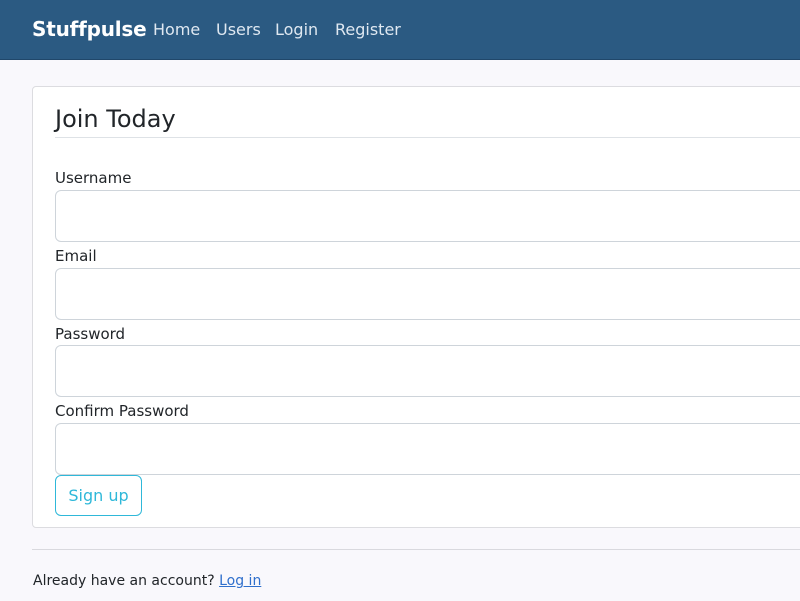  What do you see at coordinates (93, 178) in the screenshot?
I see `username-label: Username` at bounding box center [93, 178].